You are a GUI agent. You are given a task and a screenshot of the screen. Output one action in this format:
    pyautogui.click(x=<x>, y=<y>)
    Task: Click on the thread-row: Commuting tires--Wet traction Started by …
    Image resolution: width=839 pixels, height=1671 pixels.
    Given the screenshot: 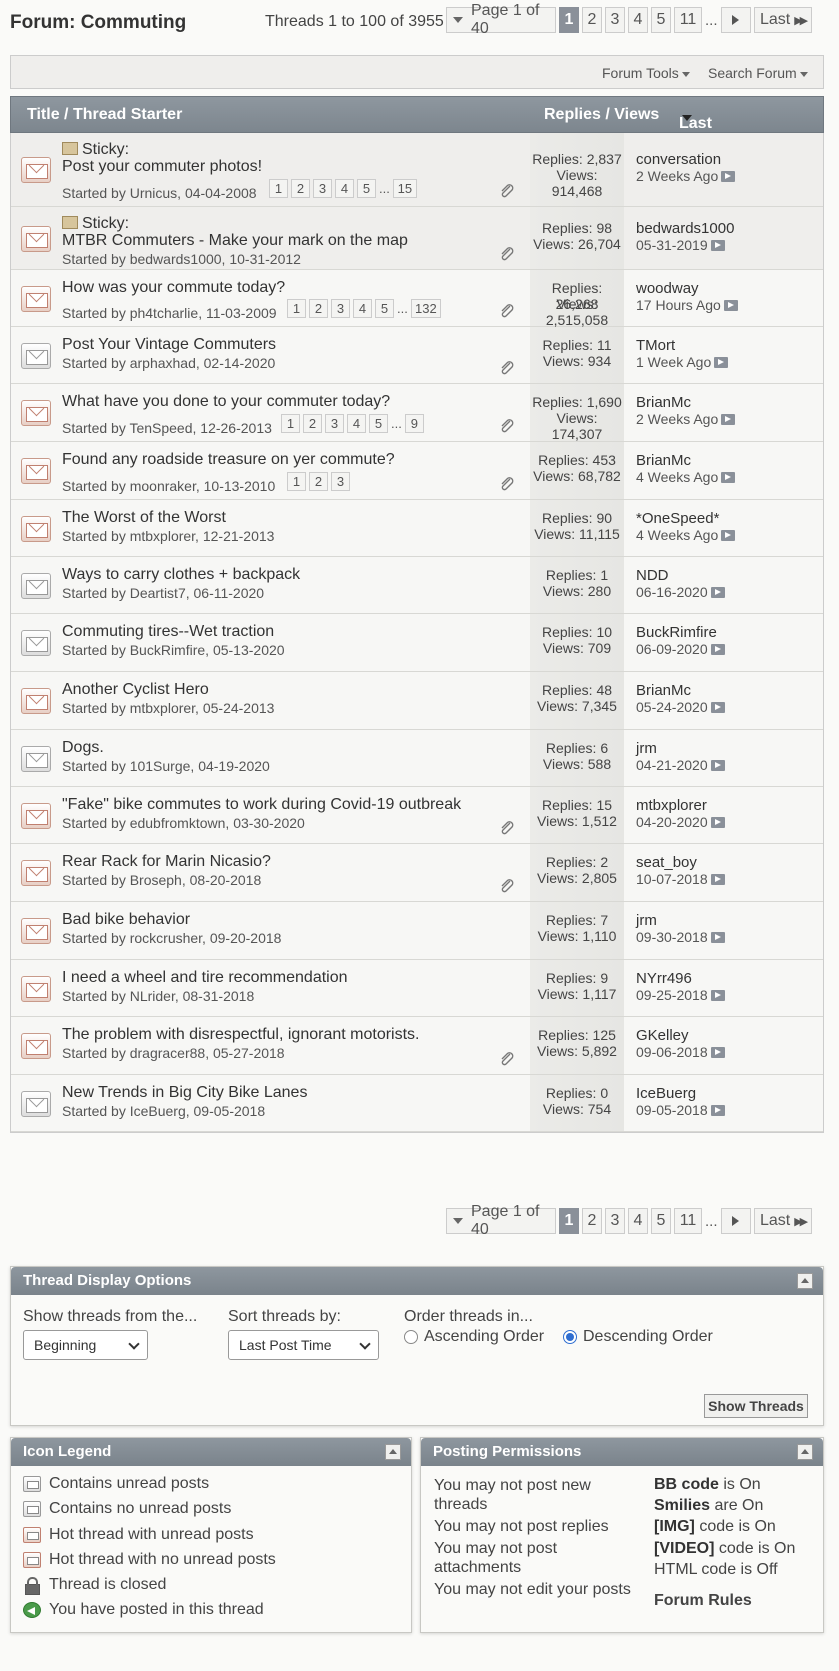 What is the action you would take?
    pyautogui.click(x=417, y=643)
    